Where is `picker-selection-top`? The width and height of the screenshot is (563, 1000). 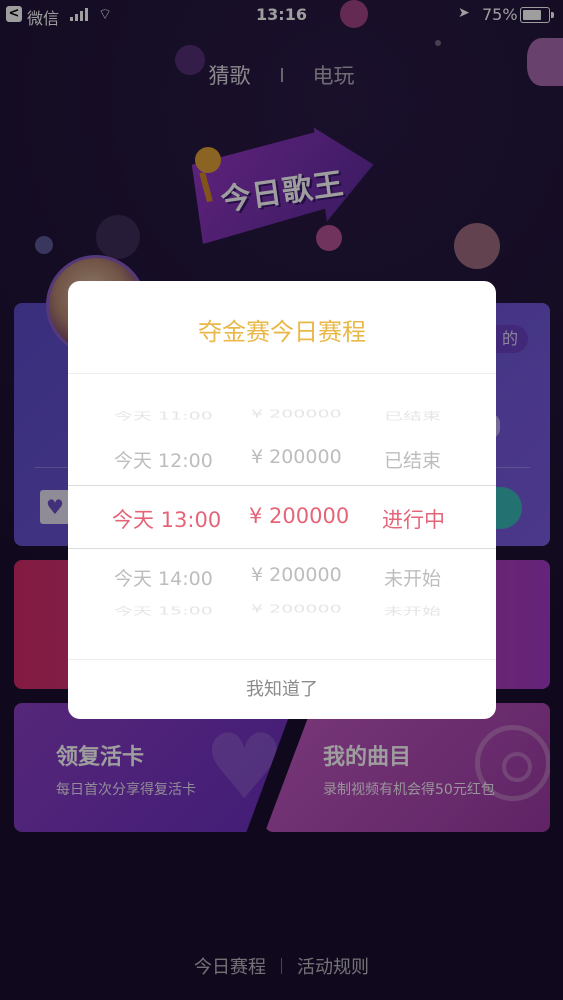 picker-selection-top is located at coordinates (282, 485).